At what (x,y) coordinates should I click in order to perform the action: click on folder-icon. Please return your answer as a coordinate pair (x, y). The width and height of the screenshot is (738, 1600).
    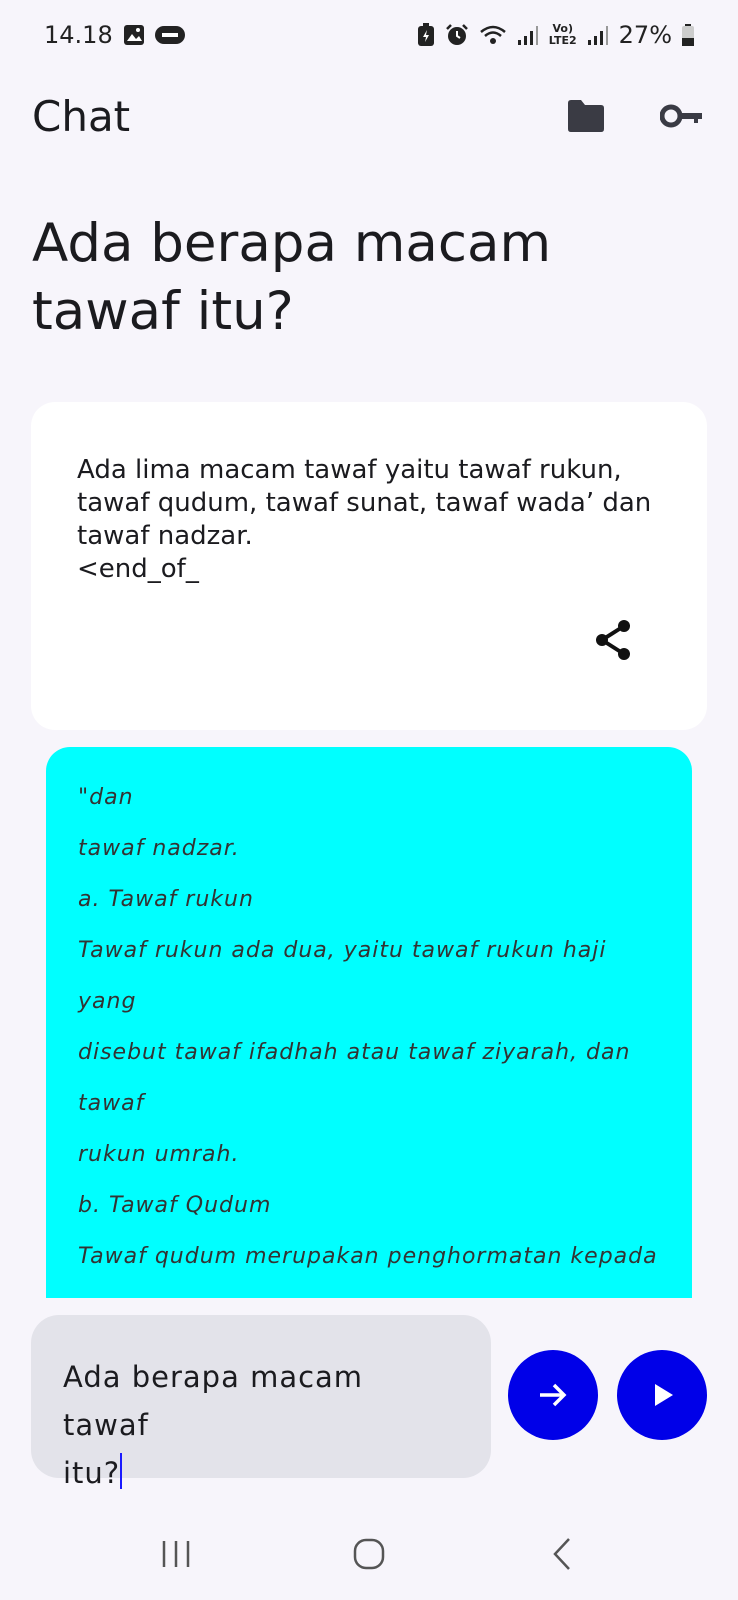
    Looking at the image, I should click on (586, 116).